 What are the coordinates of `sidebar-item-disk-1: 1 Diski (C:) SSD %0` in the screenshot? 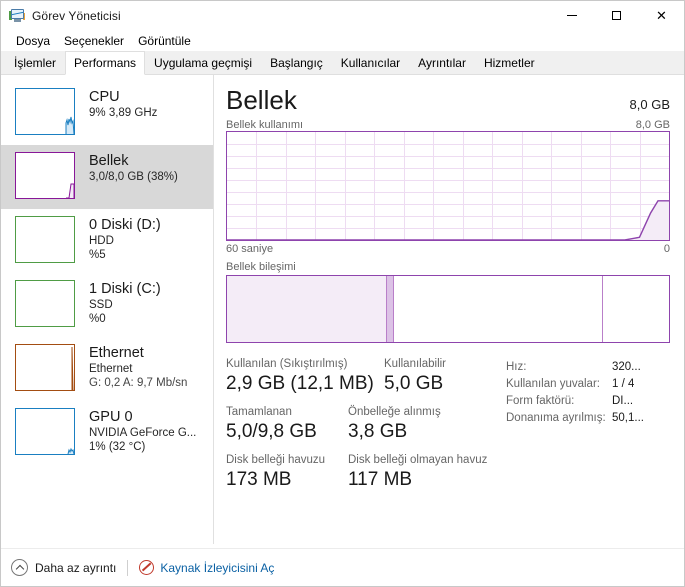 It's located at (107, 305).